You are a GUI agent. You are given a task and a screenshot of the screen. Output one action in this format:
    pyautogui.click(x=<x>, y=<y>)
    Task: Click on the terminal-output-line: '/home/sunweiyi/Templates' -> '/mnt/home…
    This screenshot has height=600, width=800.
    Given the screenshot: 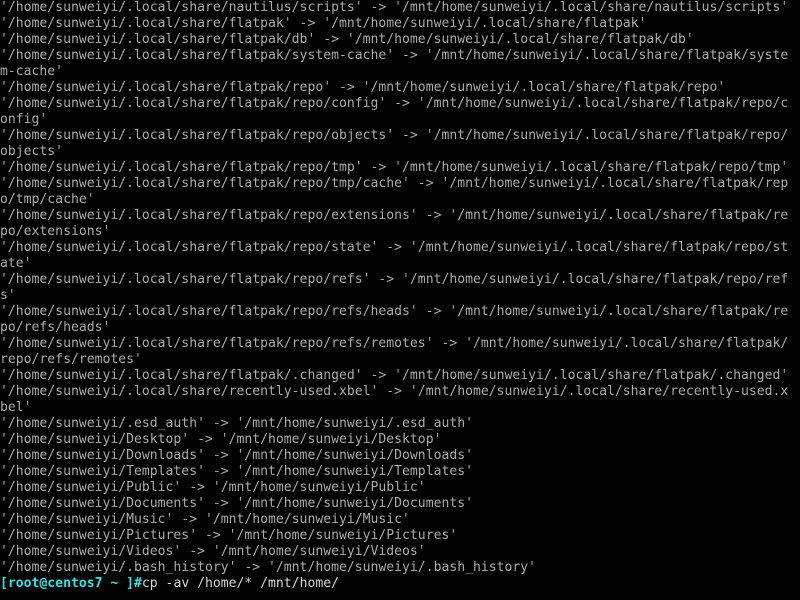 What is the action you would take?
    pyautogui.click(x=236, y=471)
    